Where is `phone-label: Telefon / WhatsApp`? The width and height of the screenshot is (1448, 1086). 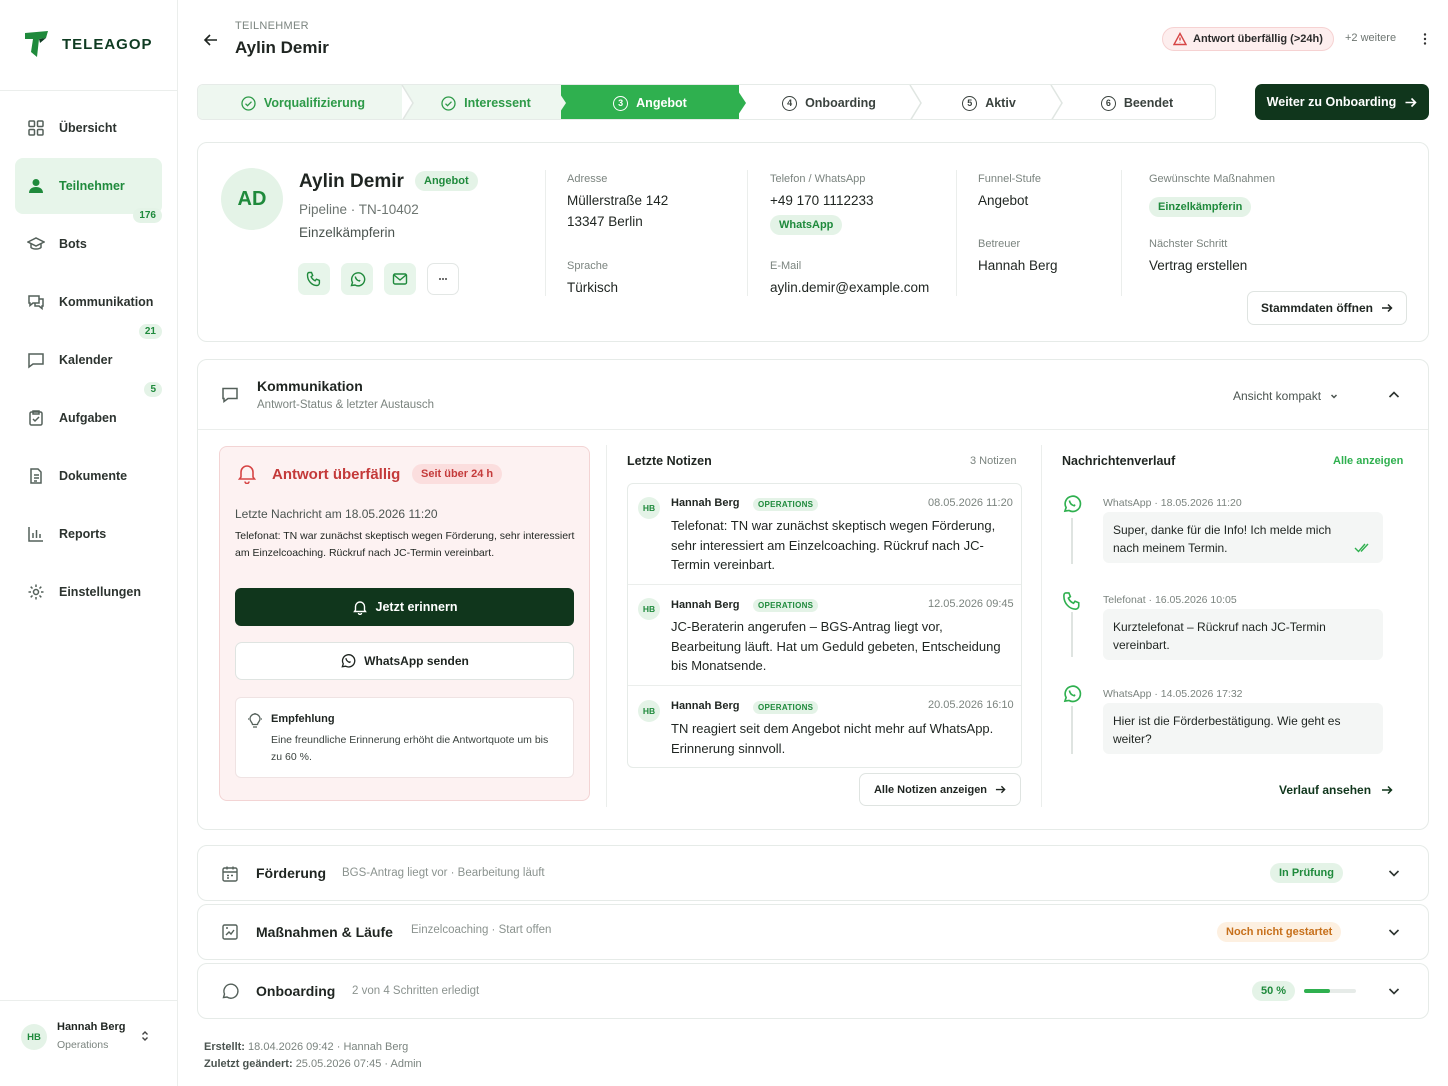 phone-label: Telefon / WhatsApp is located at coordinates (818, 179).